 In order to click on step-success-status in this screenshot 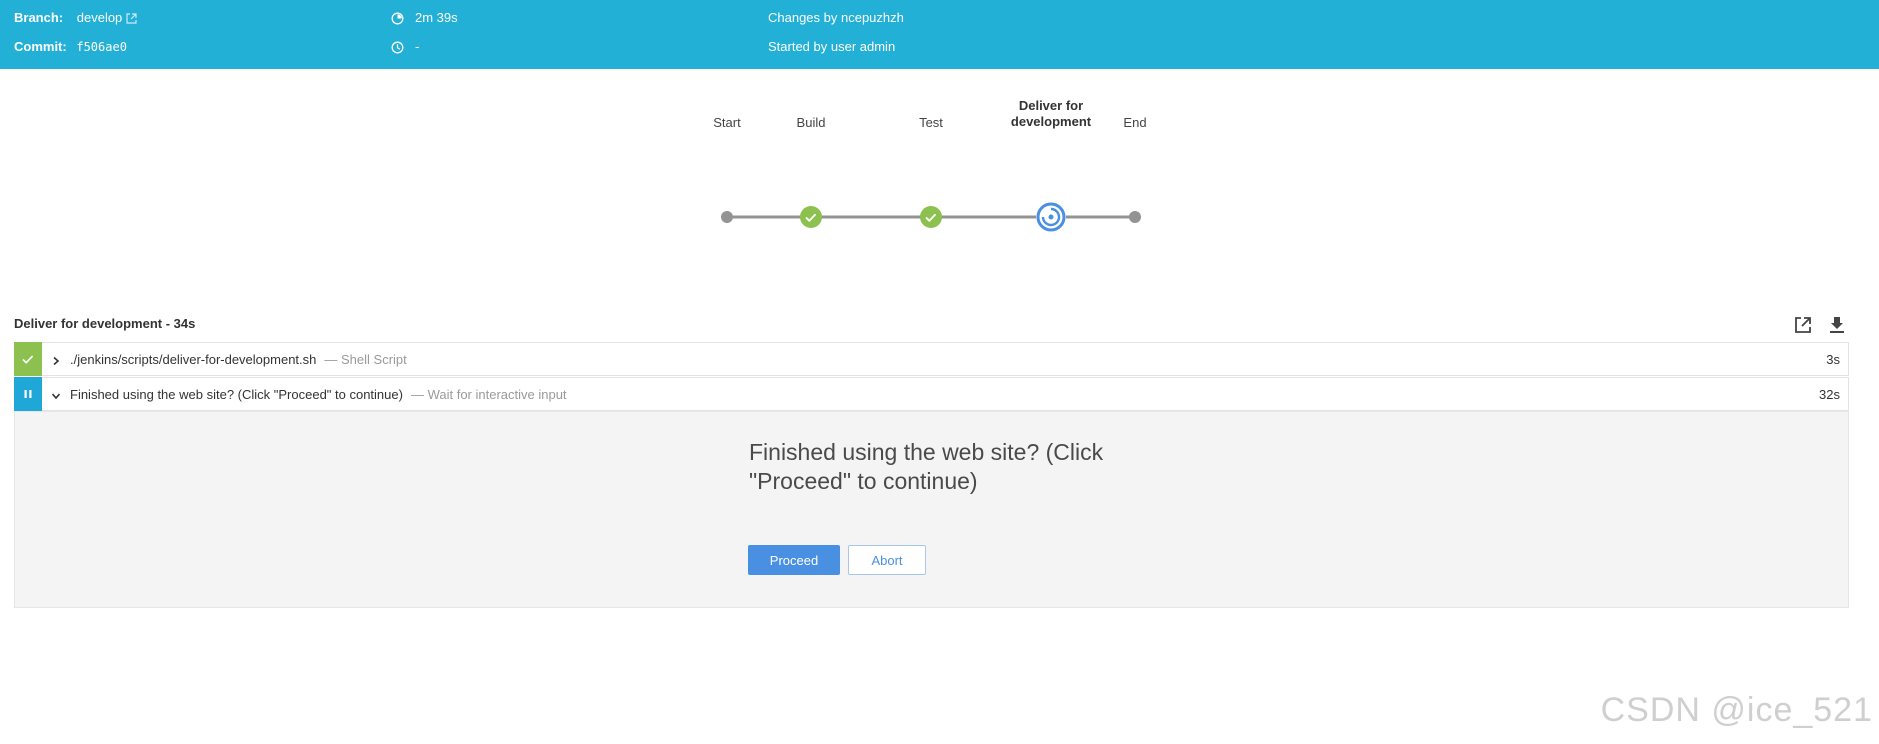, I will do `click(28, 359)`.